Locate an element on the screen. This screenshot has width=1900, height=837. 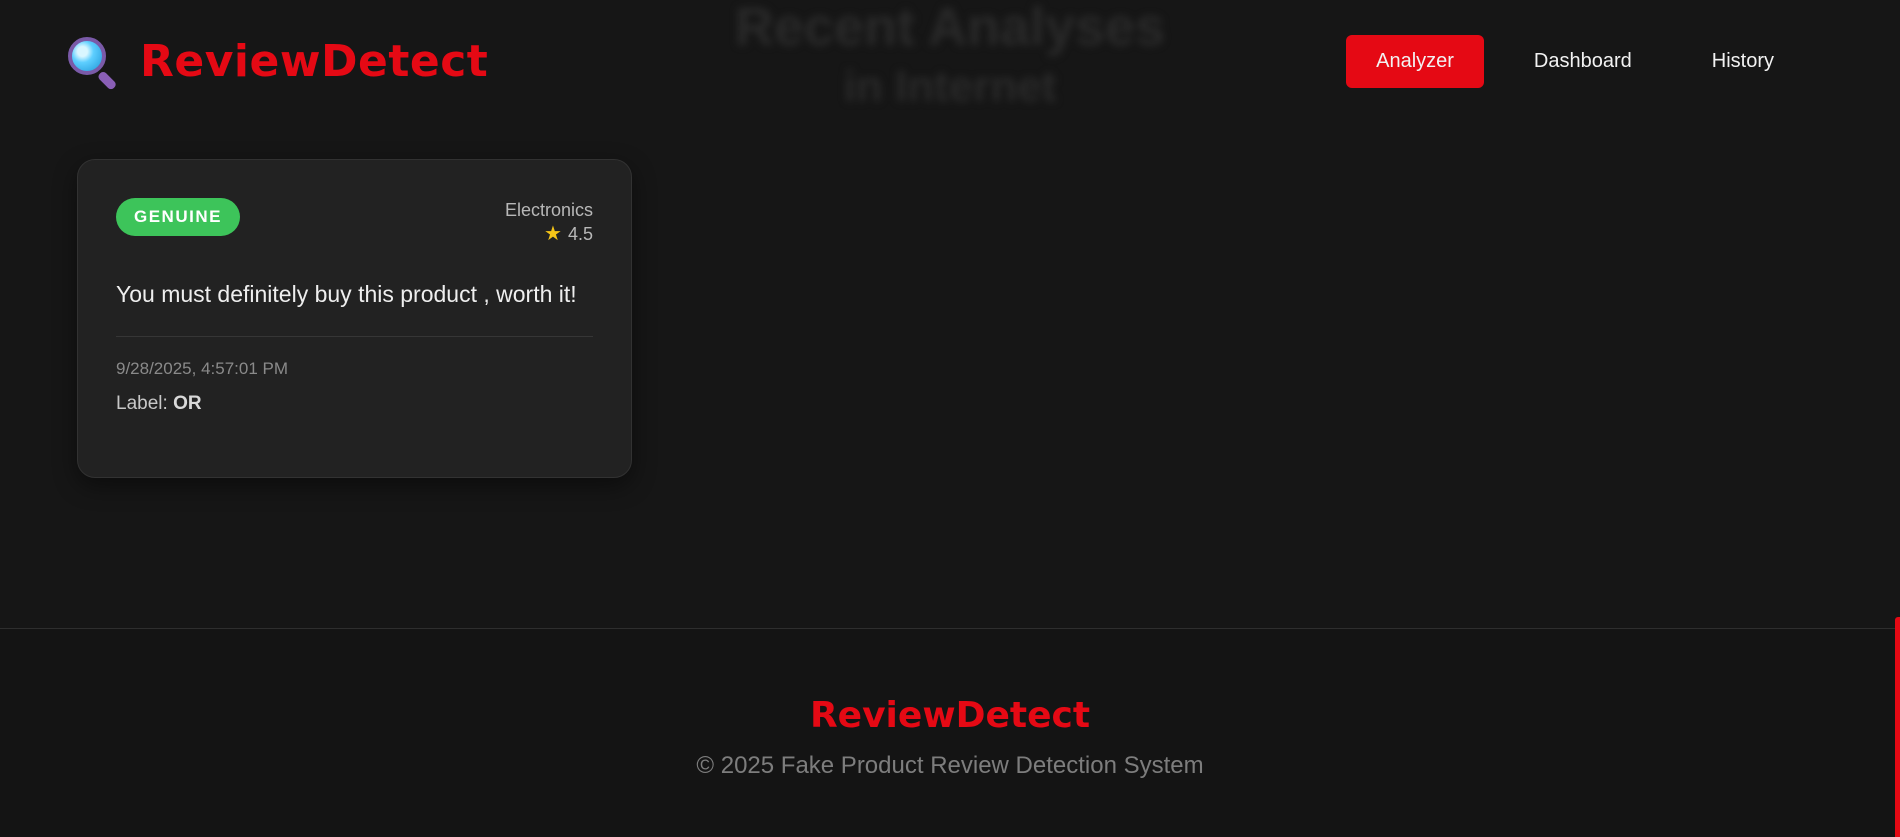
brand-logo: ReviewDetect is located at coordinates (277, 63).